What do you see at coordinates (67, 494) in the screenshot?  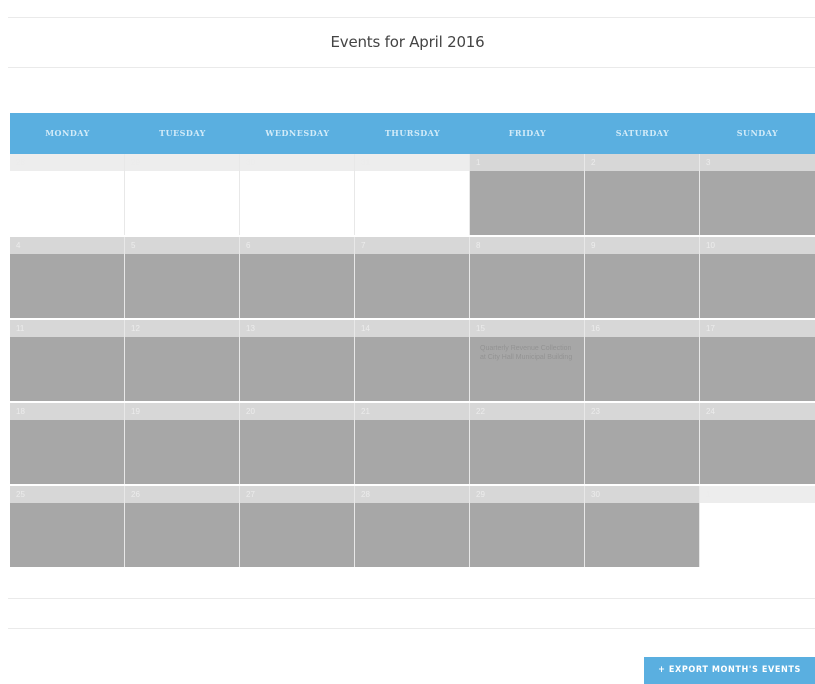 I see `day-number: 25` at bounding box center [67, 494].